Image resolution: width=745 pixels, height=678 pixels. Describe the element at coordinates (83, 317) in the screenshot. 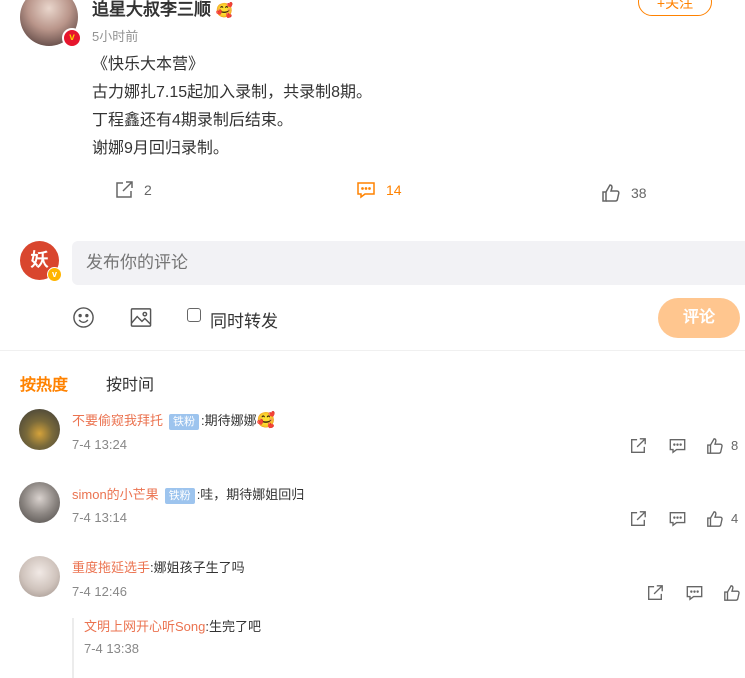

I see `emoji-icon` at that location.